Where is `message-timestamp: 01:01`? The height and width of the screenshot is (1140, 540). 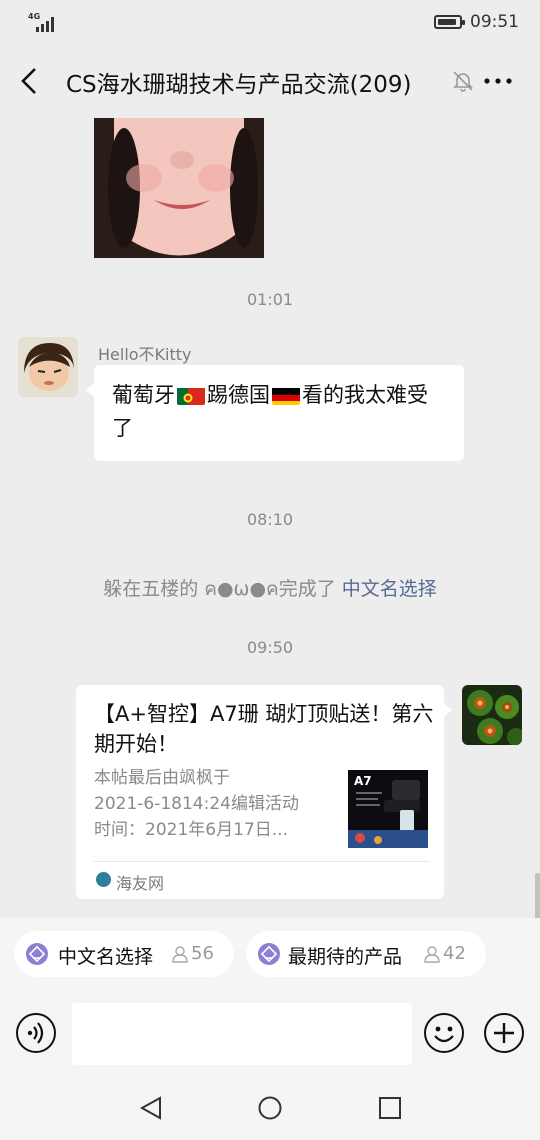
message-timestamp: 01:01 is located at coordinates (270, 299).